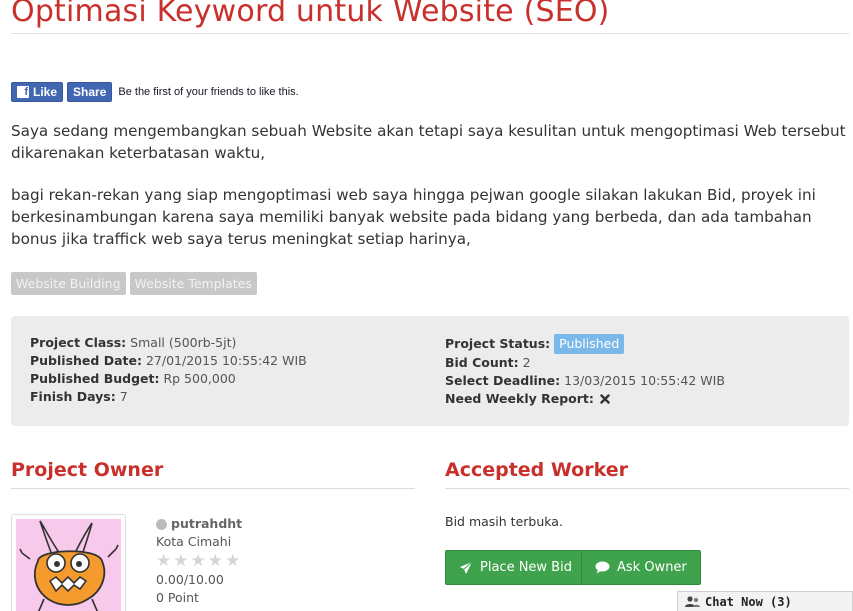 The width and height of the screenshot is (853, 611). I want to click on deadline-row: Select Deadline: 13/03/2015 10:55:42 WIB, so click(585, 381).